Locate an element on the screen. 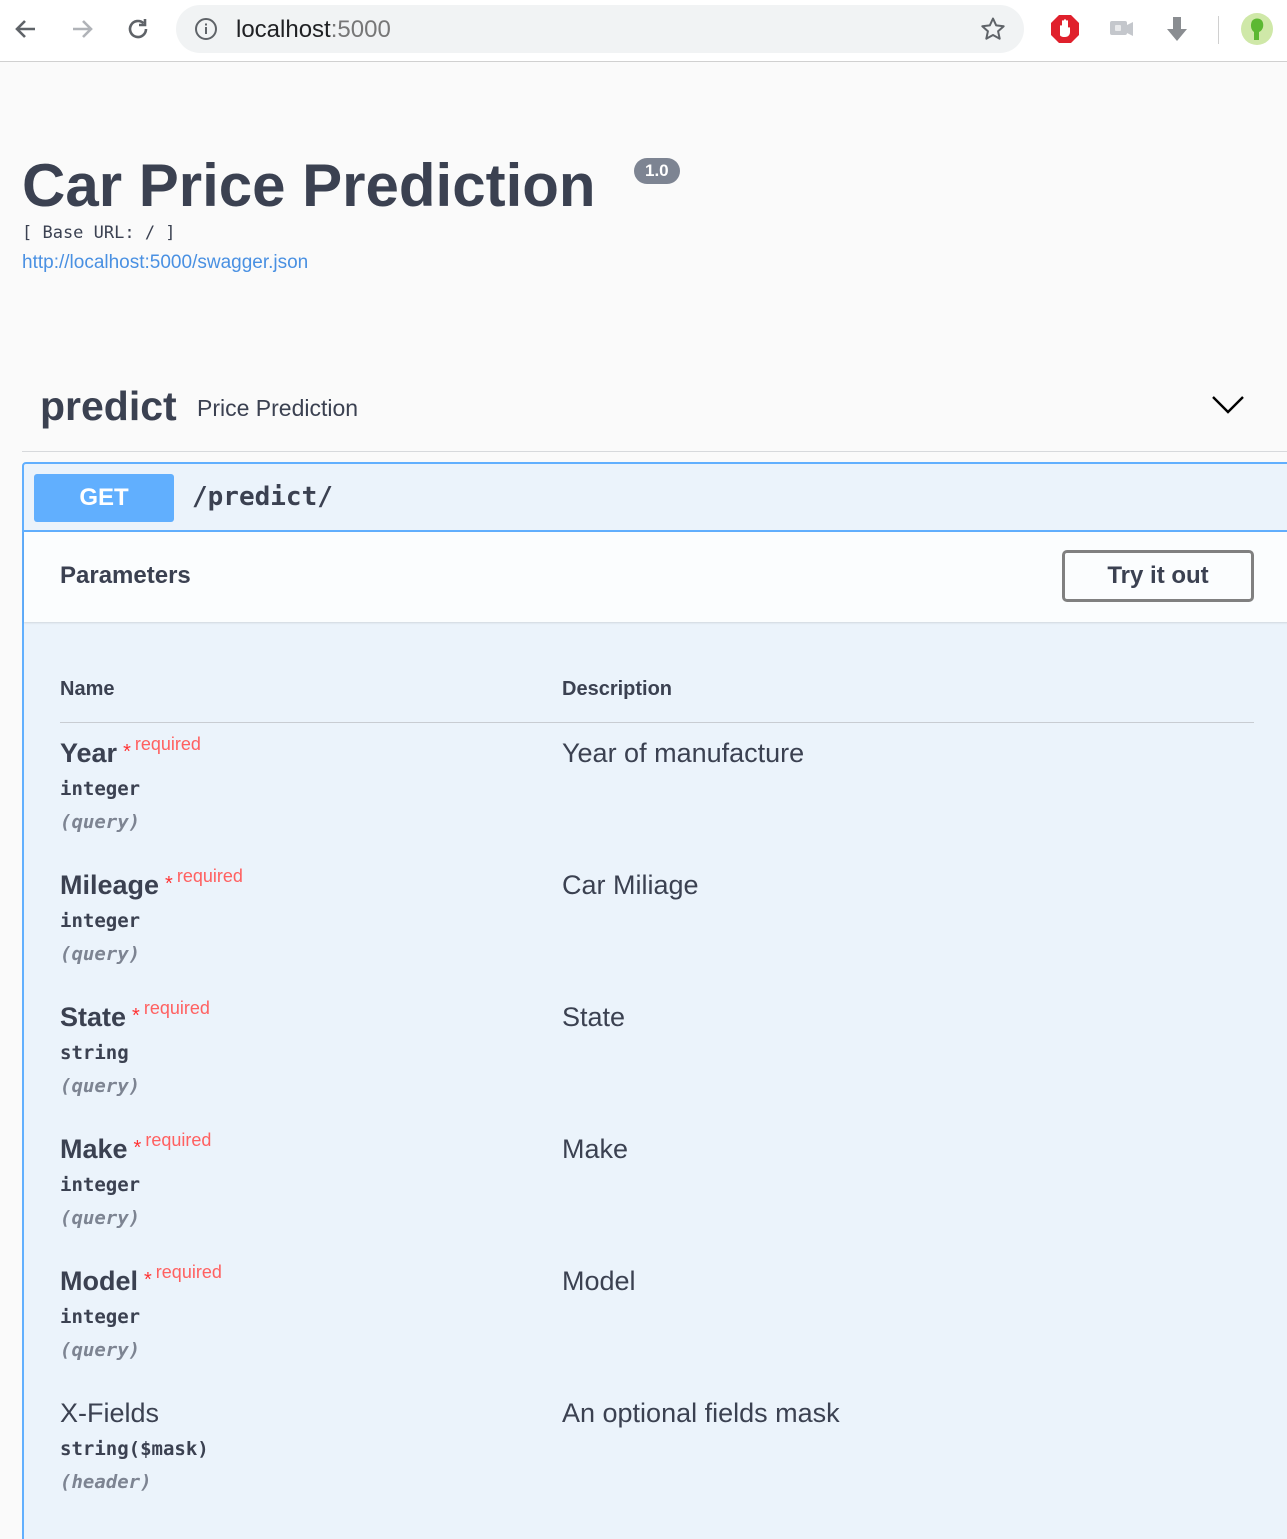  parameter-name: X-Fields is located at coordinates (109, 1413).